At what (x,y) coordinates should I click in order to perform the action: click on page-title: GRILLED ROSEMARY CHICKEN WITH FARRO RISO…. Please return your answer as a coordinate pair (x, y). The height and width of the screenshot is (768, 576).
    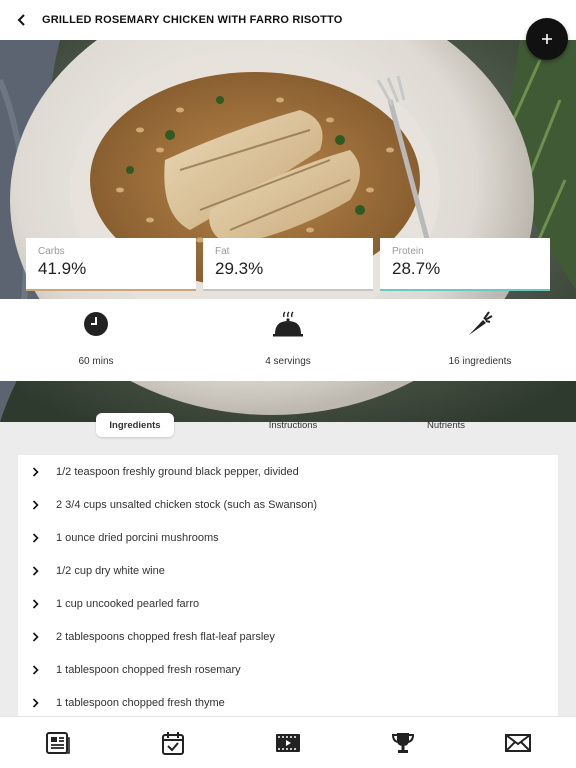
    Looking at the image, I should click on (192, 20).